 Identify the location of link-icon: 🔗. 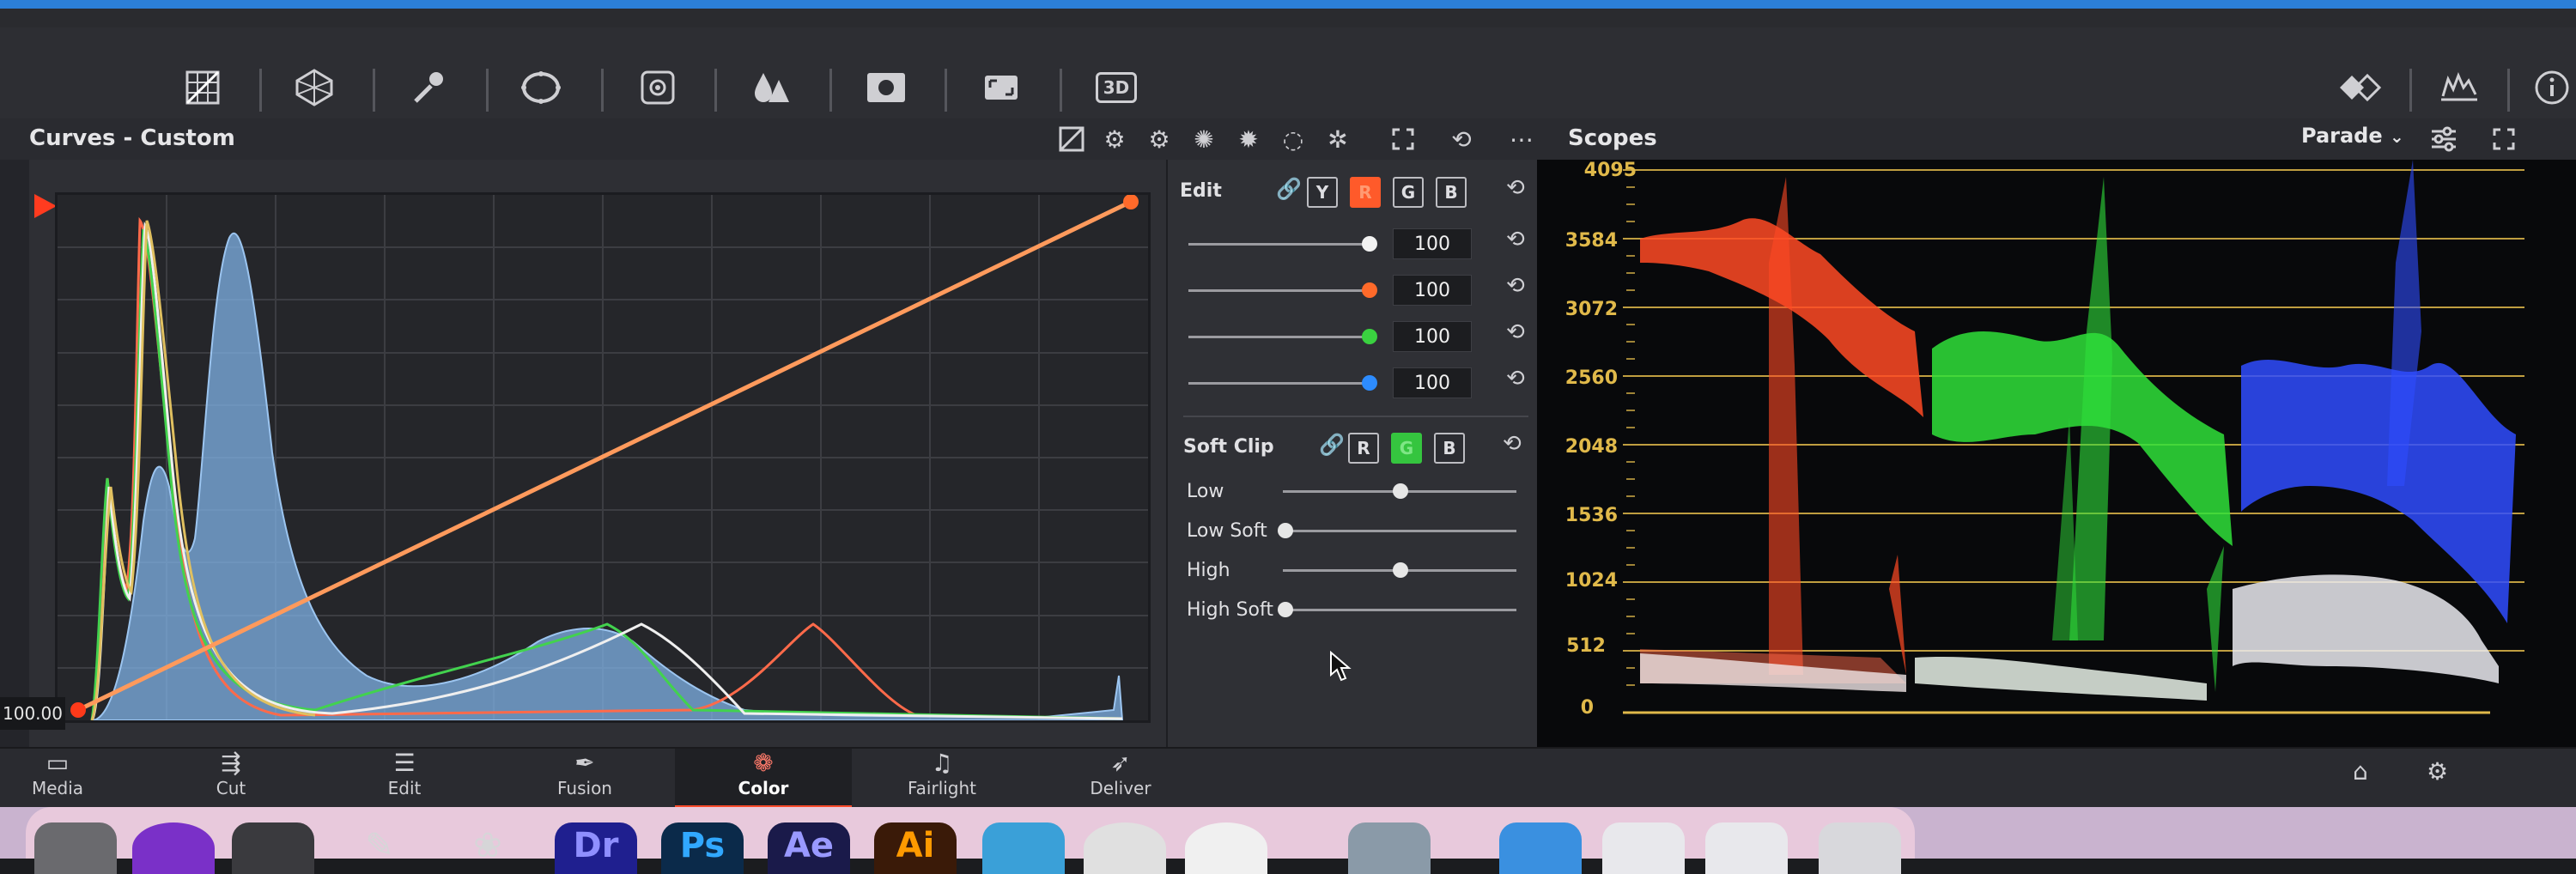
(1289, 189).